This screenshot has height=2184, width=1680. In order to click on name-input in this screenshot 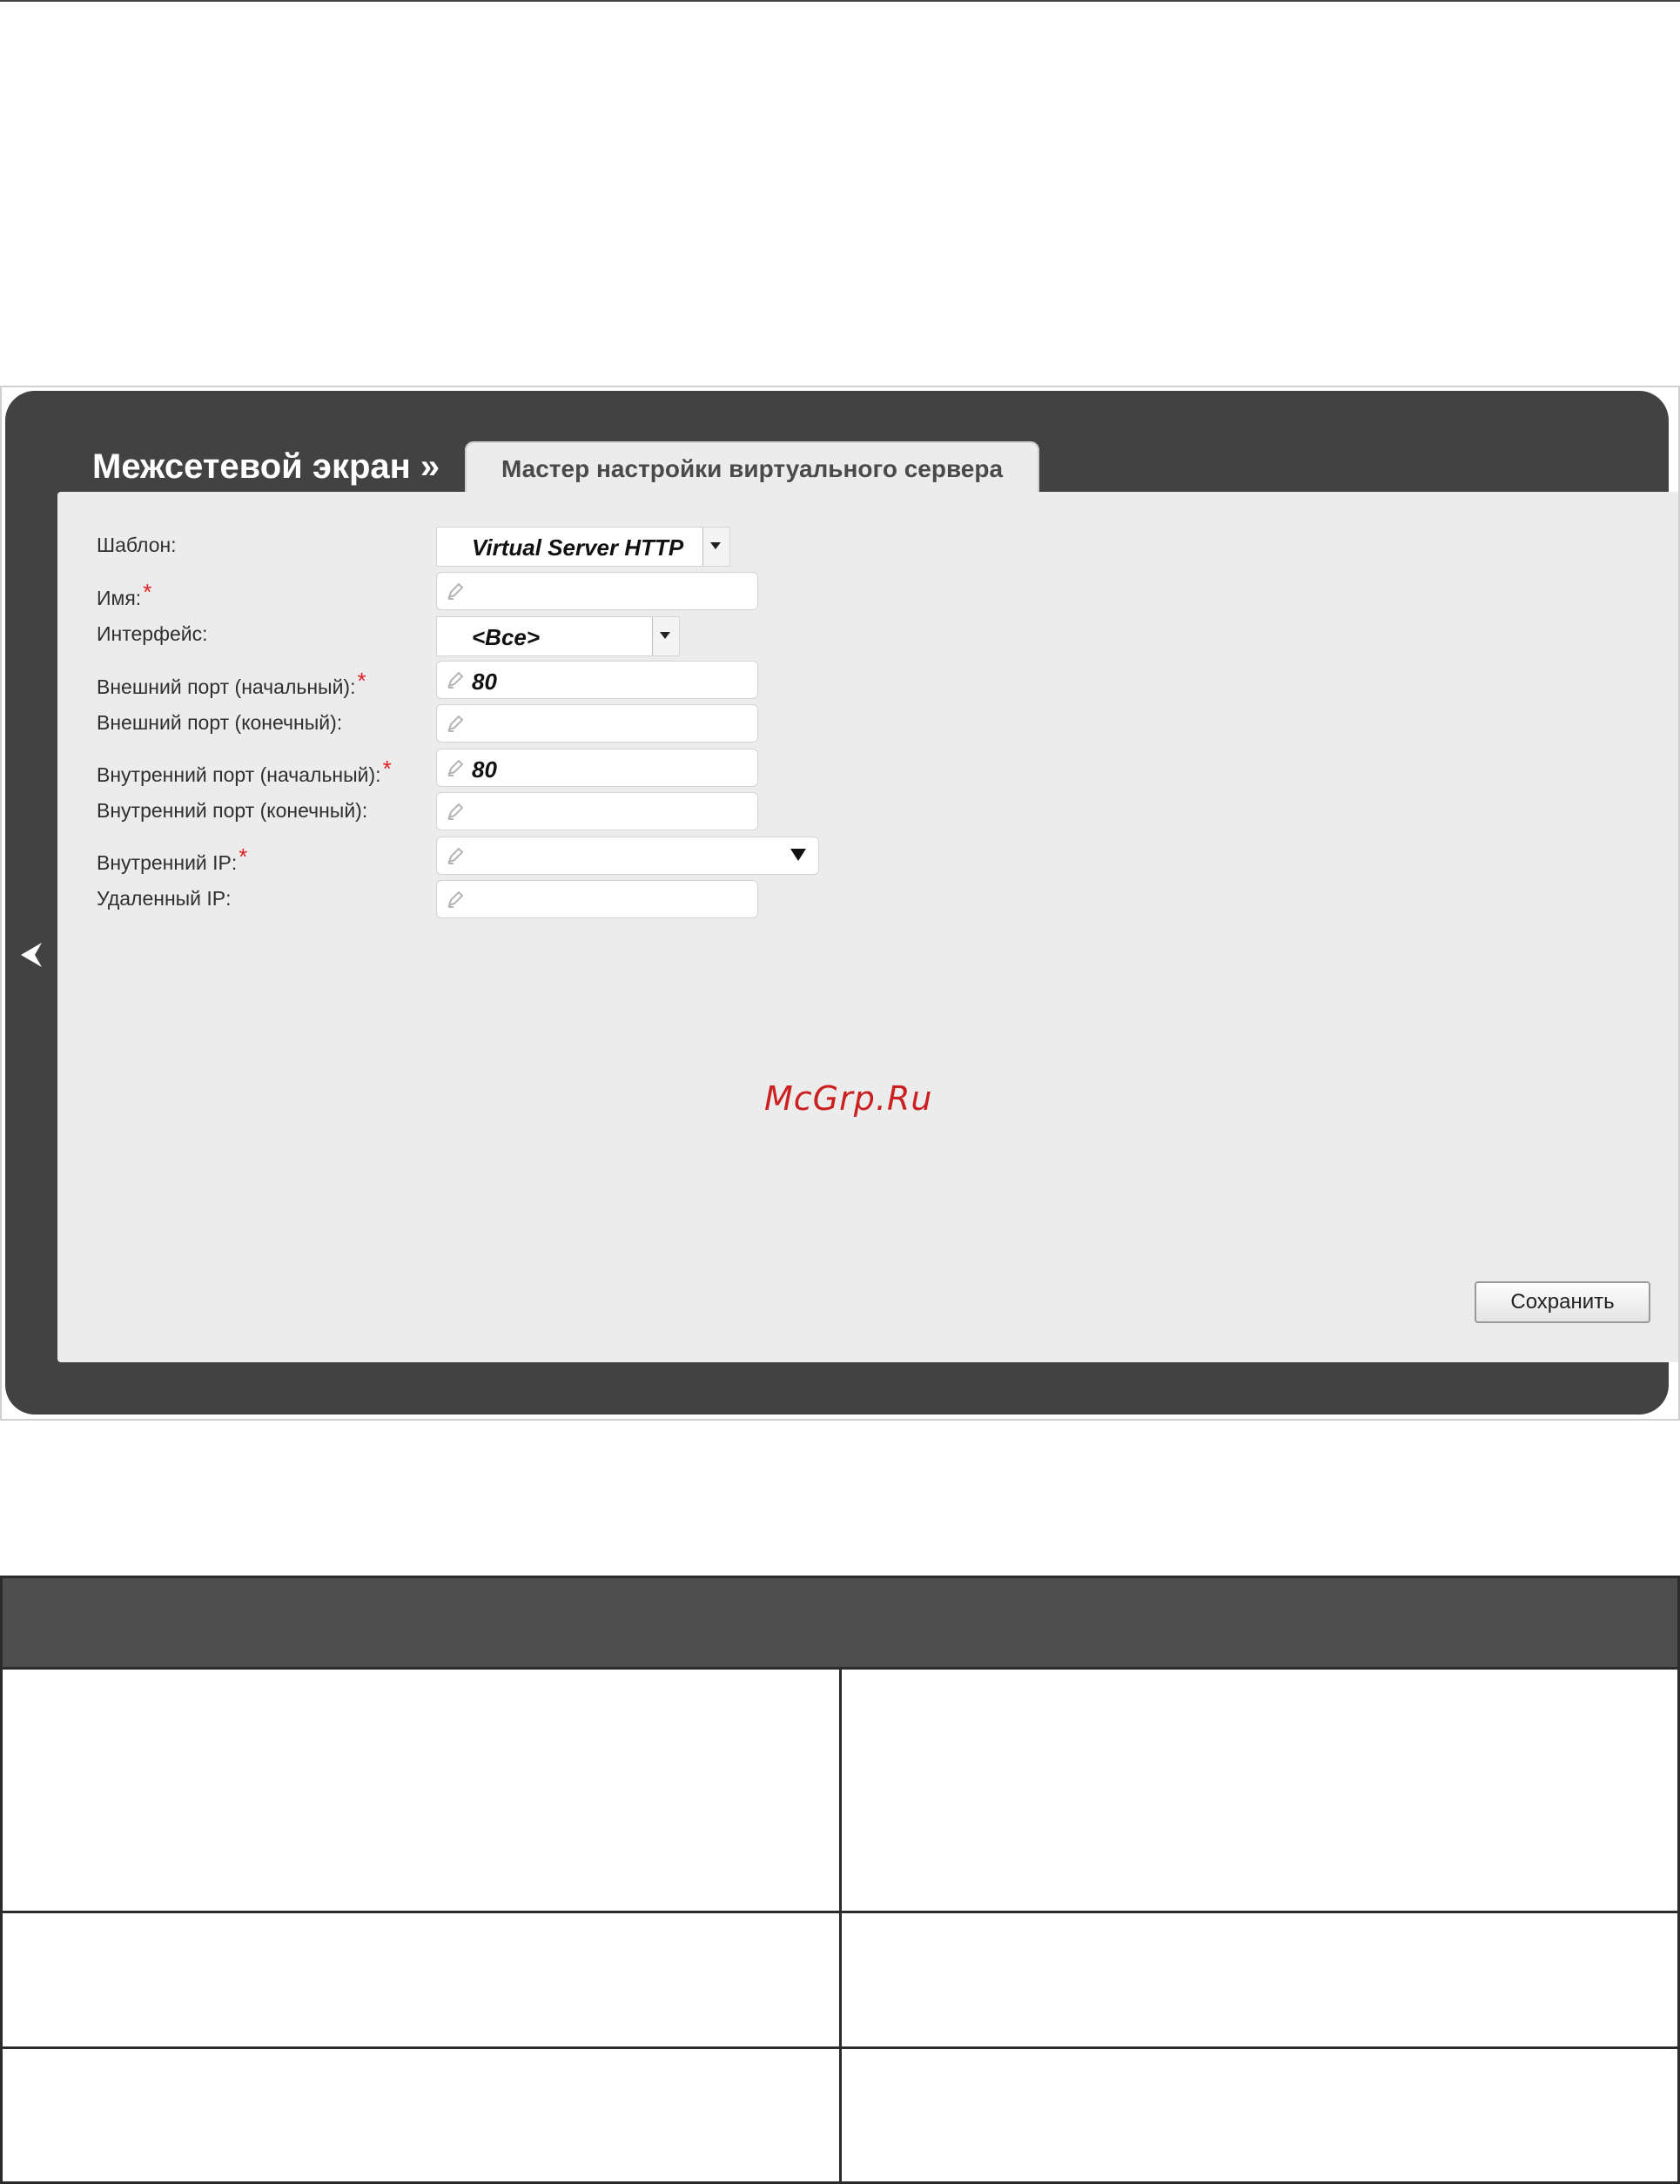, I will do `click(597, 591)`.